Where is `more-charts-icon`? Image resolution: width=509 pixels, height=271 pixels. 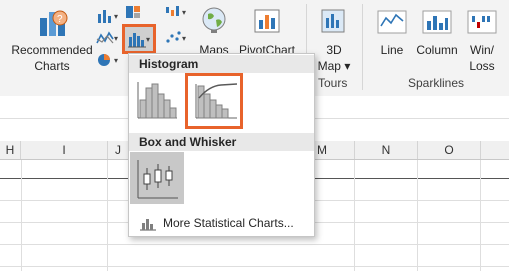 more-charts-icon is located at coordinates (148, 225).